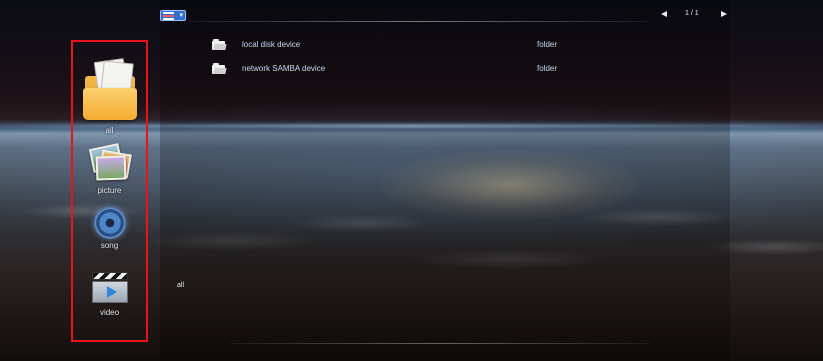  I want to click on category-sidebar: all picture song video, so click(109, 191).